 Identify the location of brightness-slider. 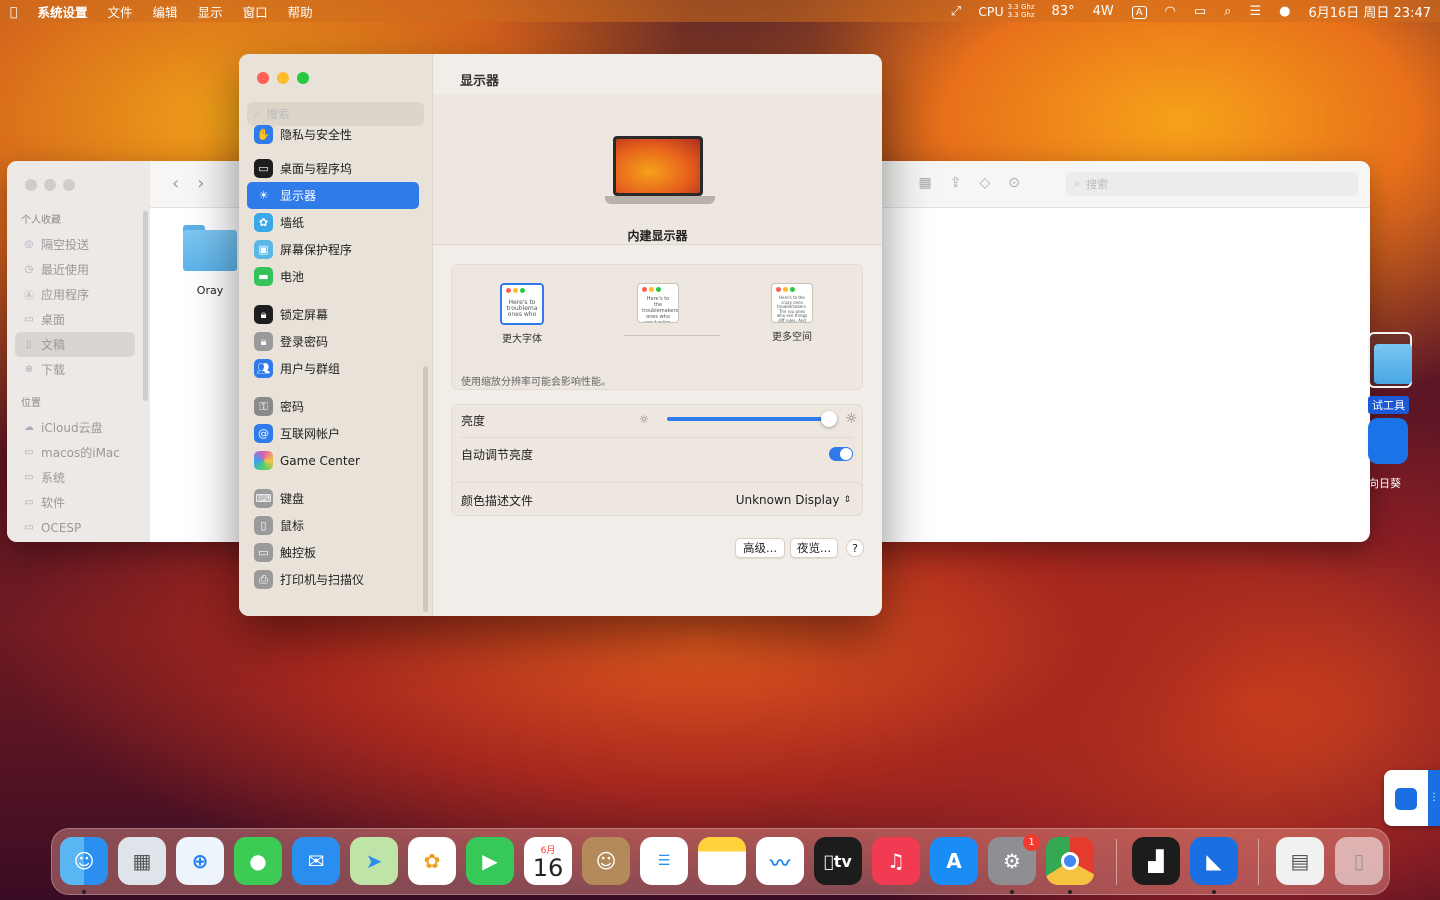
(748, 419).